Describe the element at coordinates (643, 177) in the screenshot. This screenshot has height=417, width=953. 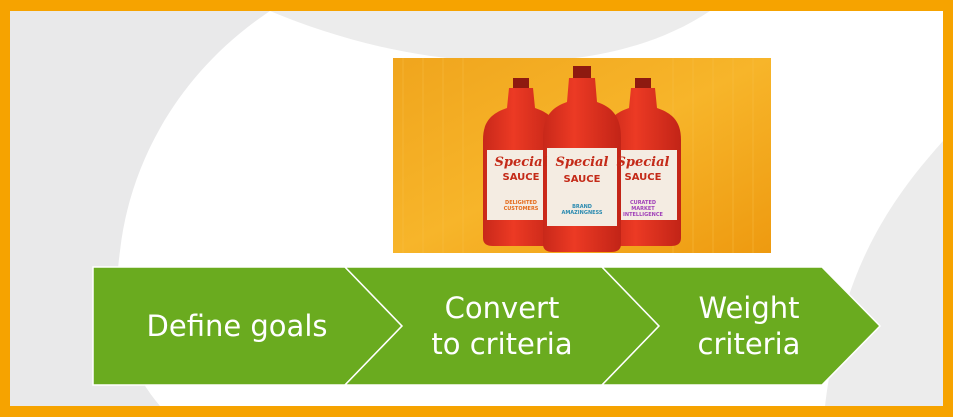
I see `bottle-right-product: SAUCE` at that location.